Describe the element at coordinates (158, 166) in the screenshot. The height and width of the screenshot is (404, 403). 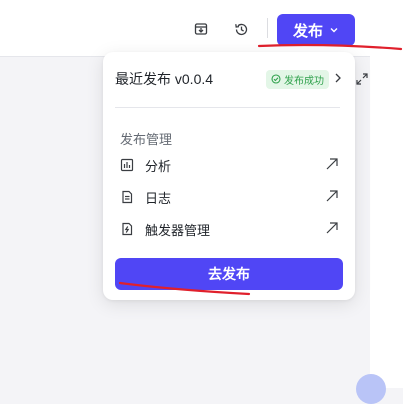
I see `menu-item-label: 分析` at that location.